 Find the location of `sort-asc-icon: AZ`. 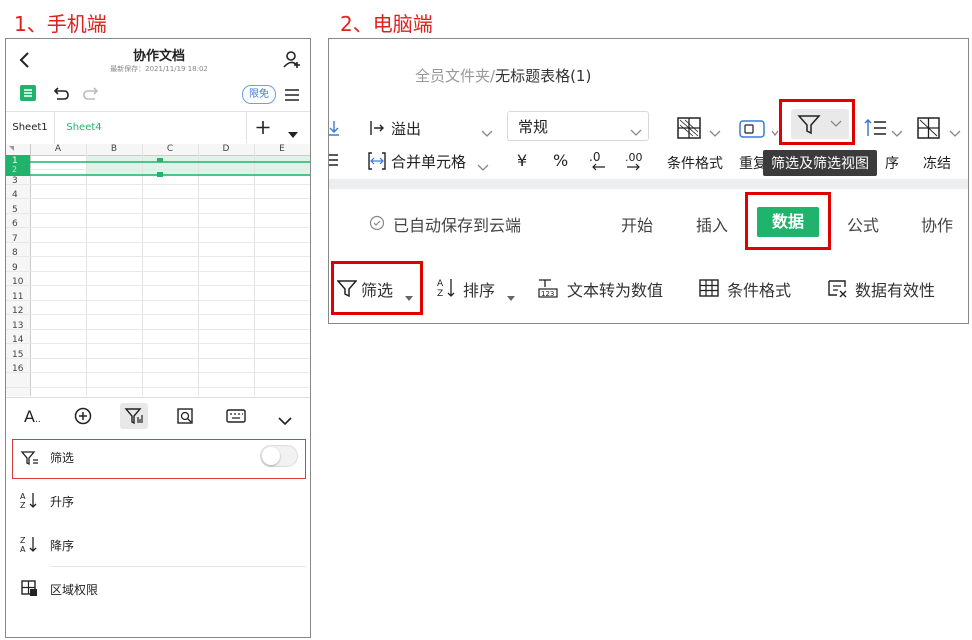

sort-asc-icon: AZ is located at coordinates (29, 502).